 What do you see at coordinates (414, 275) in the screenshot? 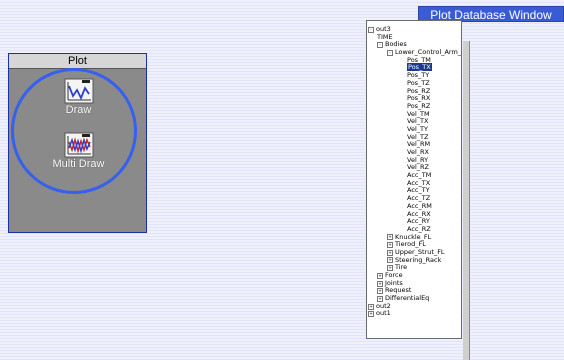
I see `tree-node: + Force` at bounding box center [414, 275].